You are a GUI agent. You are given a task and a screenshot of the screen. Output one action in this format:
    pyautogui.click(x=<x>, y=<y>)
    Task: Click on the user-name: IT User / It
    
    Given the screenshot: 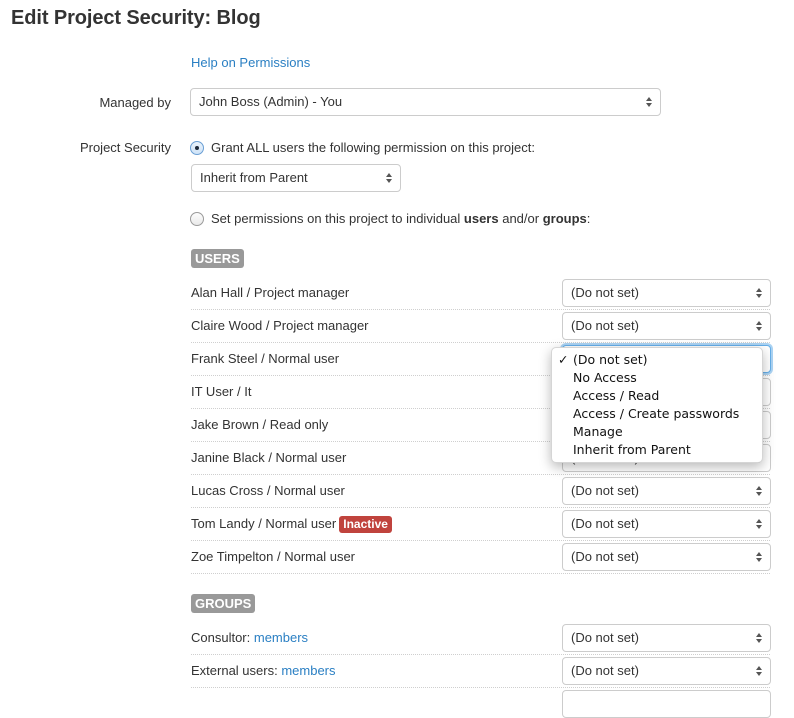 What is the action you would take?
    pyautogui.click(x=221, y=391)
    